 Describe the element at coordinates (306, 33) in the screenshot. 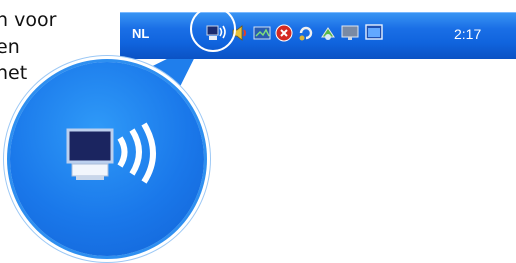

I see `update-icon` at that location.